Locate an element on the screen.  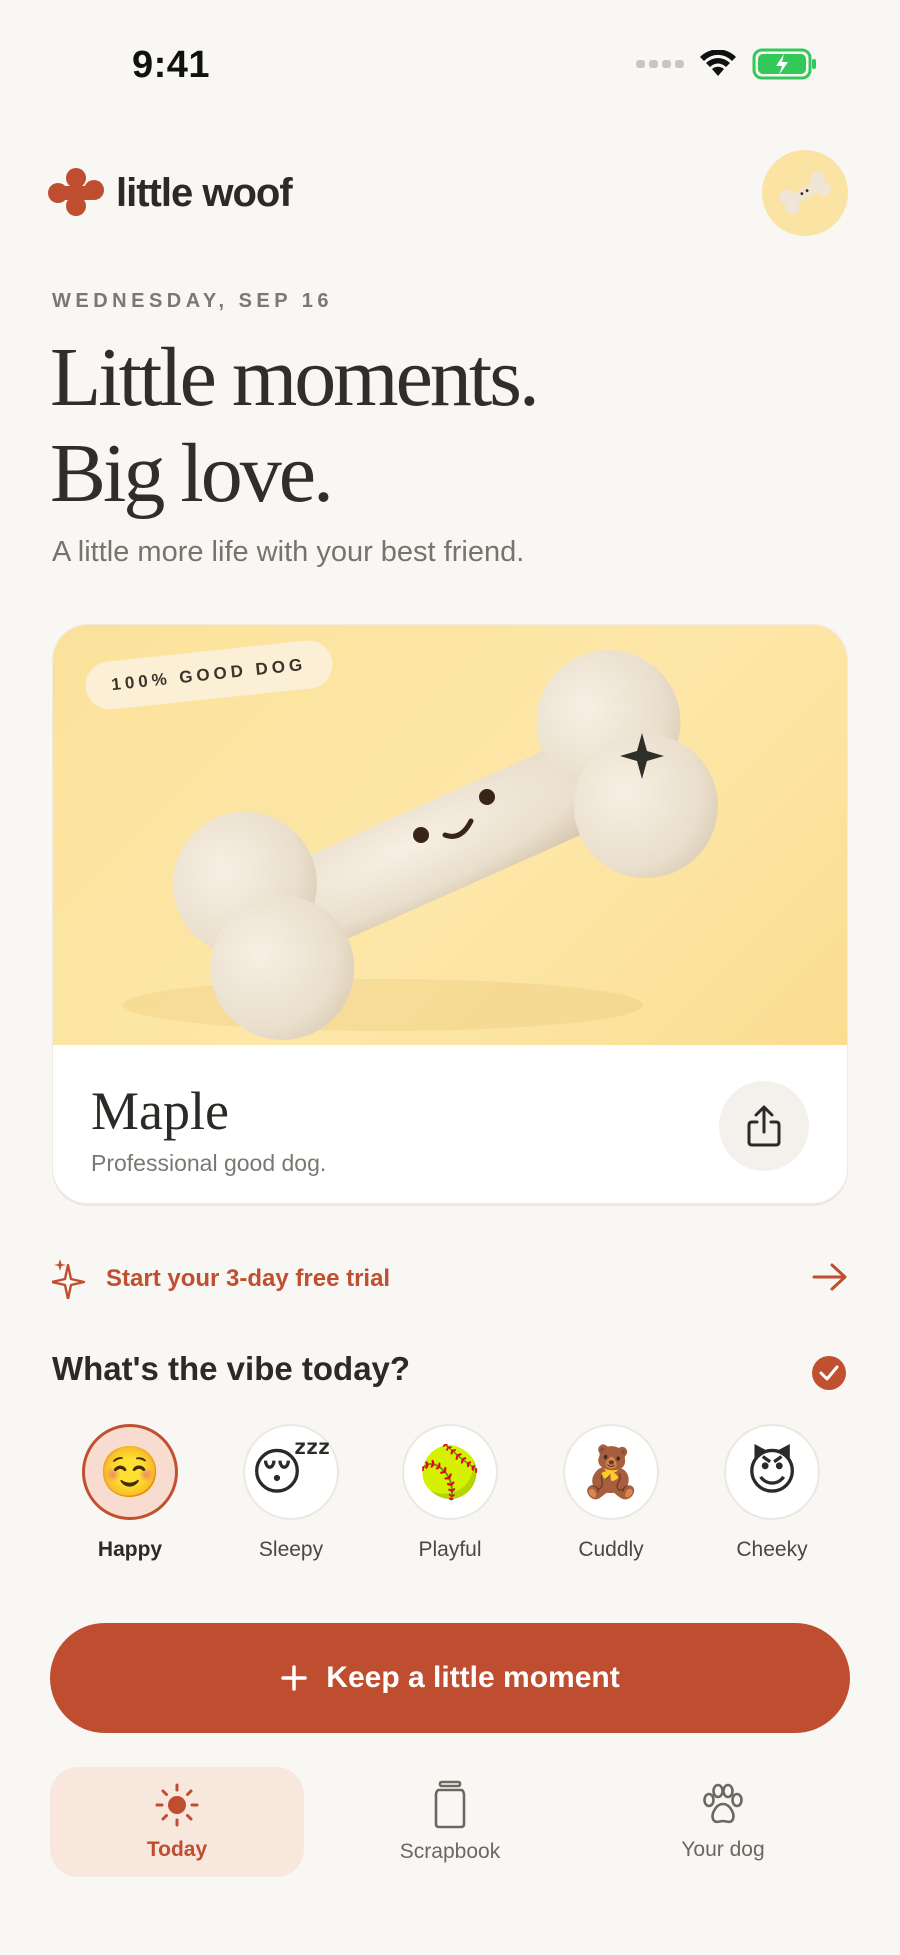
mood-label: Cheeky is located at coordinates (772, 1549).